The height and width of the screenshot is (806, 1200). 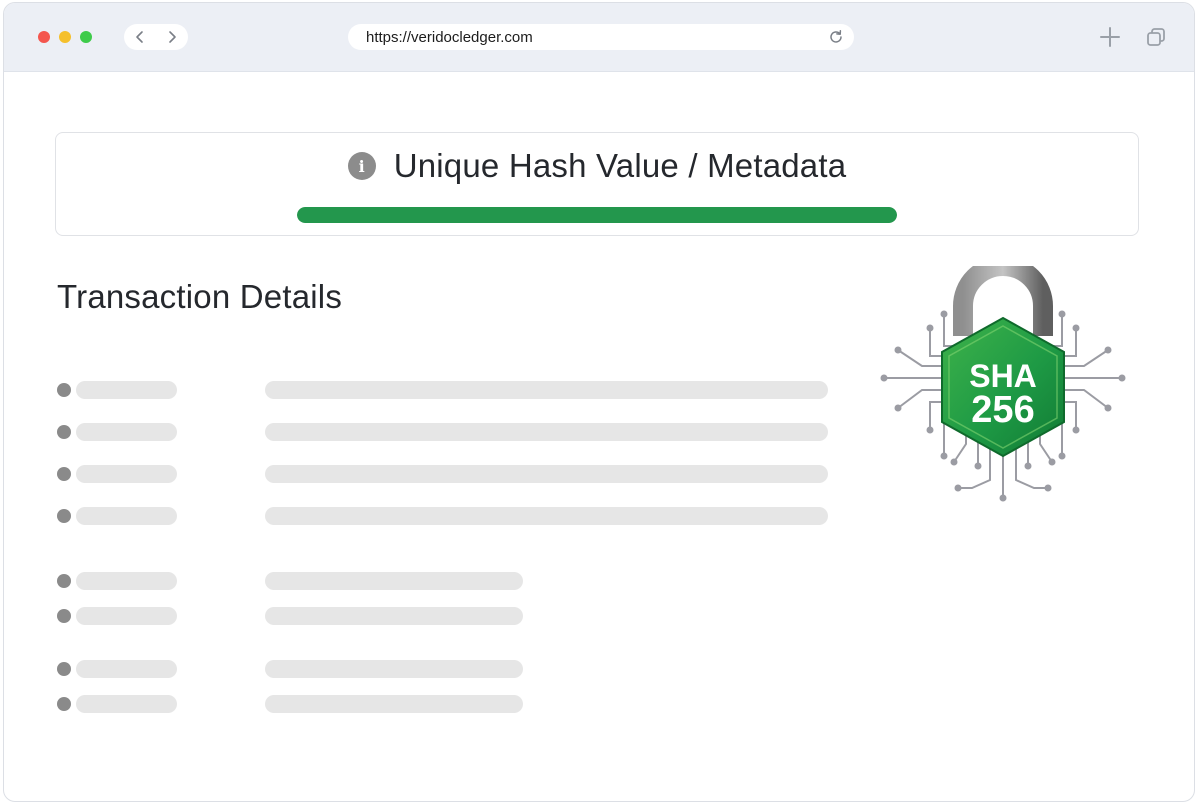 What do you see at coordinates (86, 37) in the screenshot?
I see `maximize-window-button` at bounding box center [86, 37].